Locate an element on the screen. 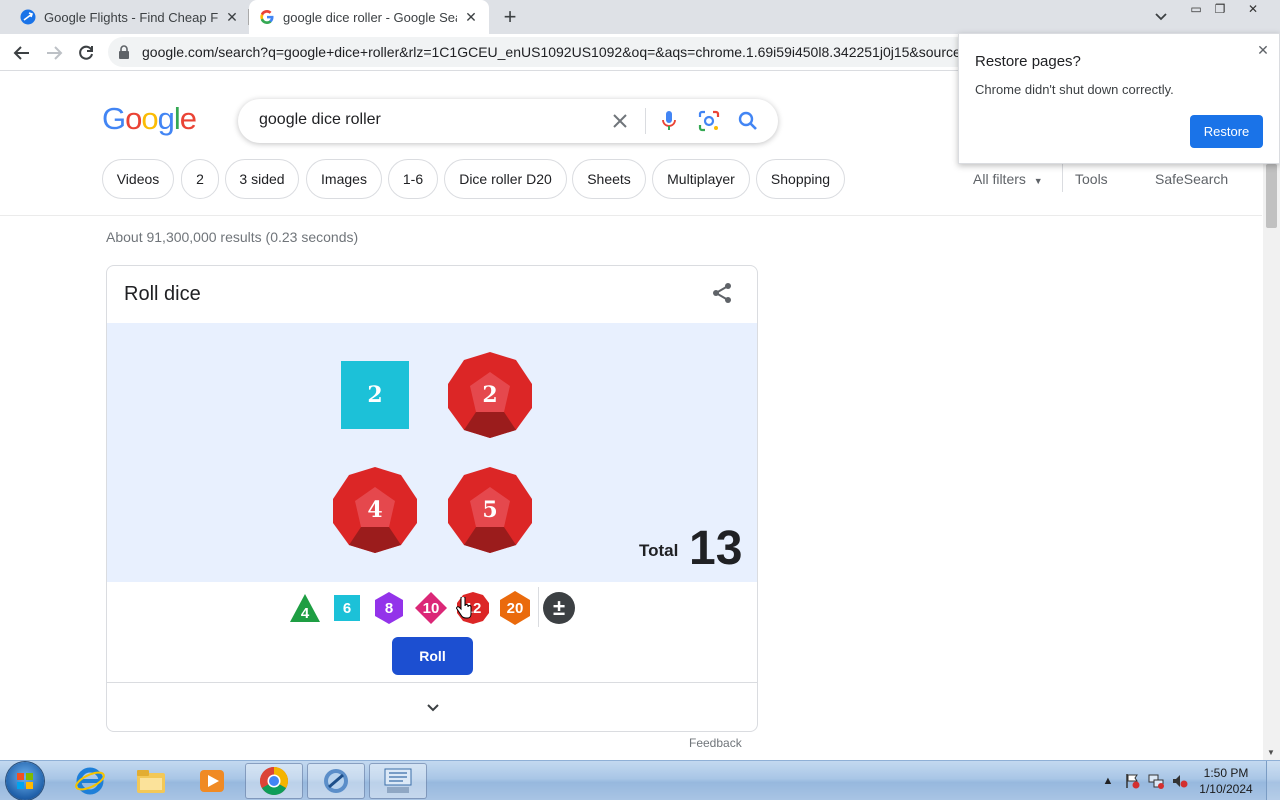  tab-search-chevron-icon is located at coordinates (1161, 17).